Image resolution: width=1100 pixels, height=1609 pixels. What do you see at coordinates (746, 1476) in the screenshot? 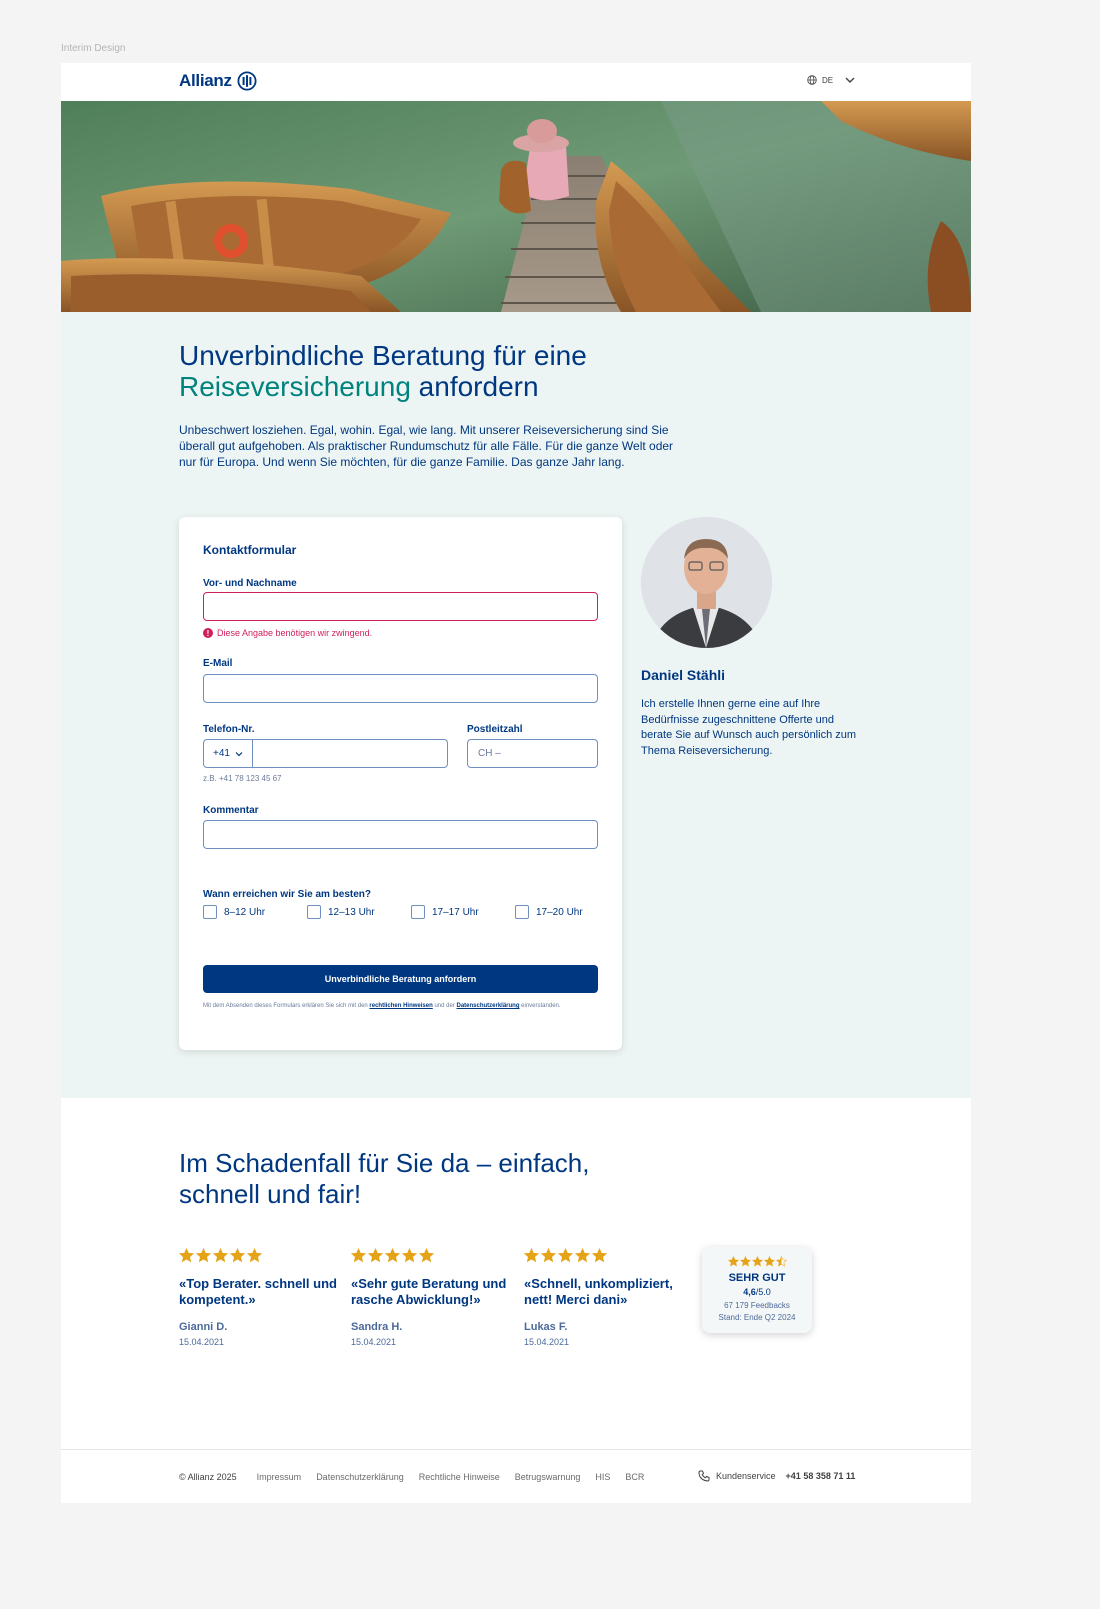
I see `service-label: Kundenservice` at bounding box center [746, 1476].